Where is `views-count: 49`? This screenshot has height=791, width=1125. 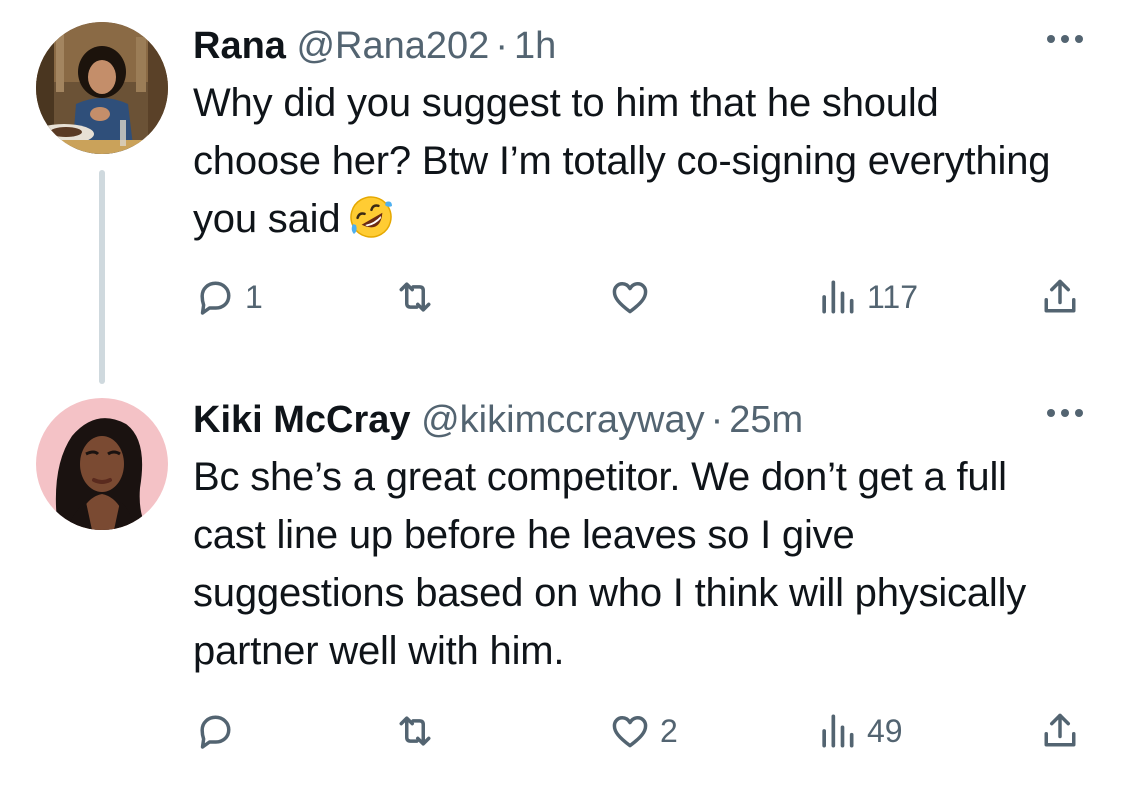 views-count: 49 is located at coordinates (885, 730).